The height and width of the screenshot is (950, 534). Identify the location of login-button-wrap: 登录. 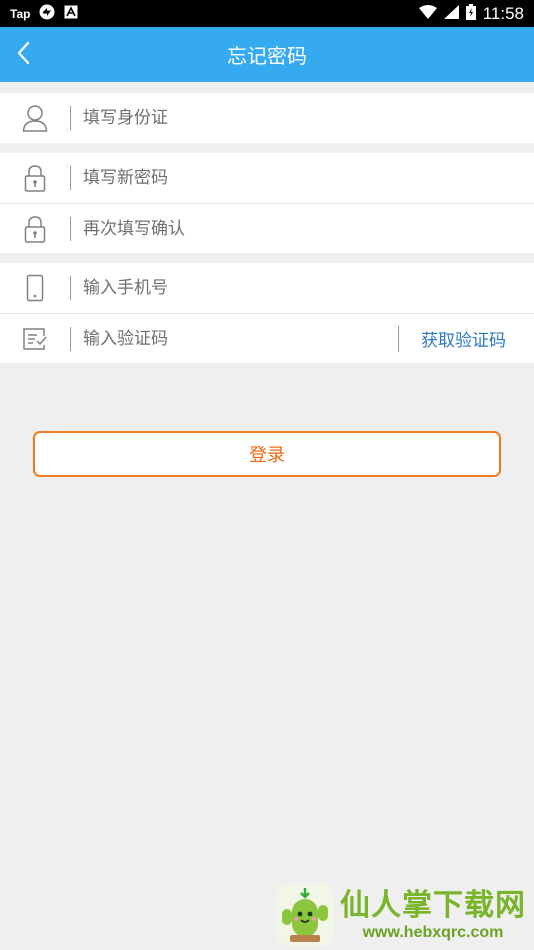
(267, 454).